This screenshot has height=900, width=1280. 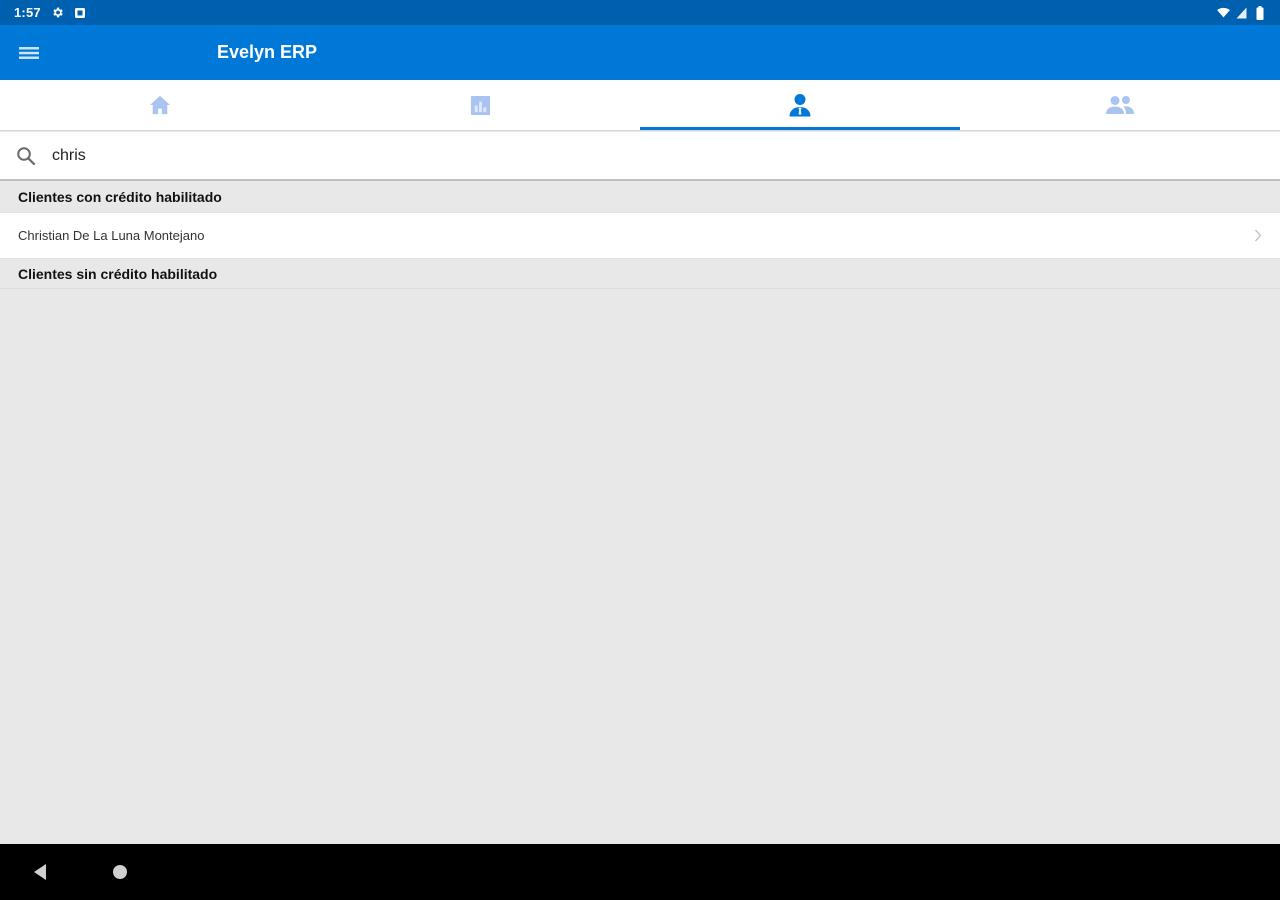 What do you see at coordinates (1259, 12) in the screenshot?
I see `battery-icon` at bounding box center [1259, 12].